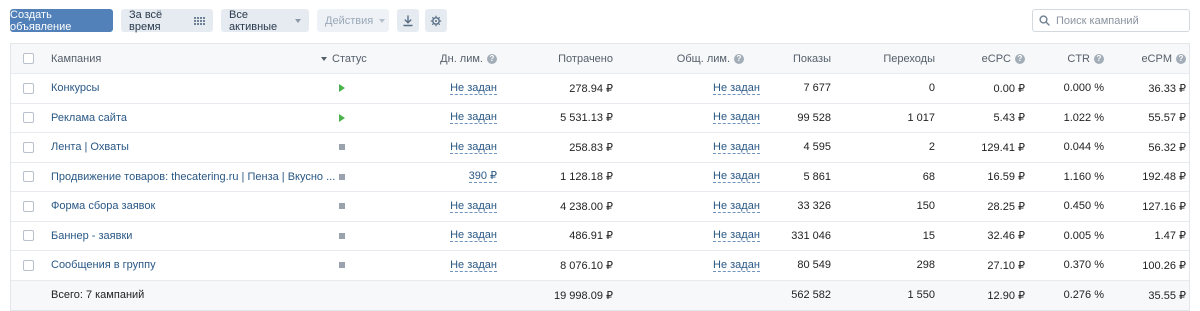 Image resolution: width=1200 pixels, height=311 pixels. I want to click on campaign-name-link: Баннер - заявки, so click(91, 236).